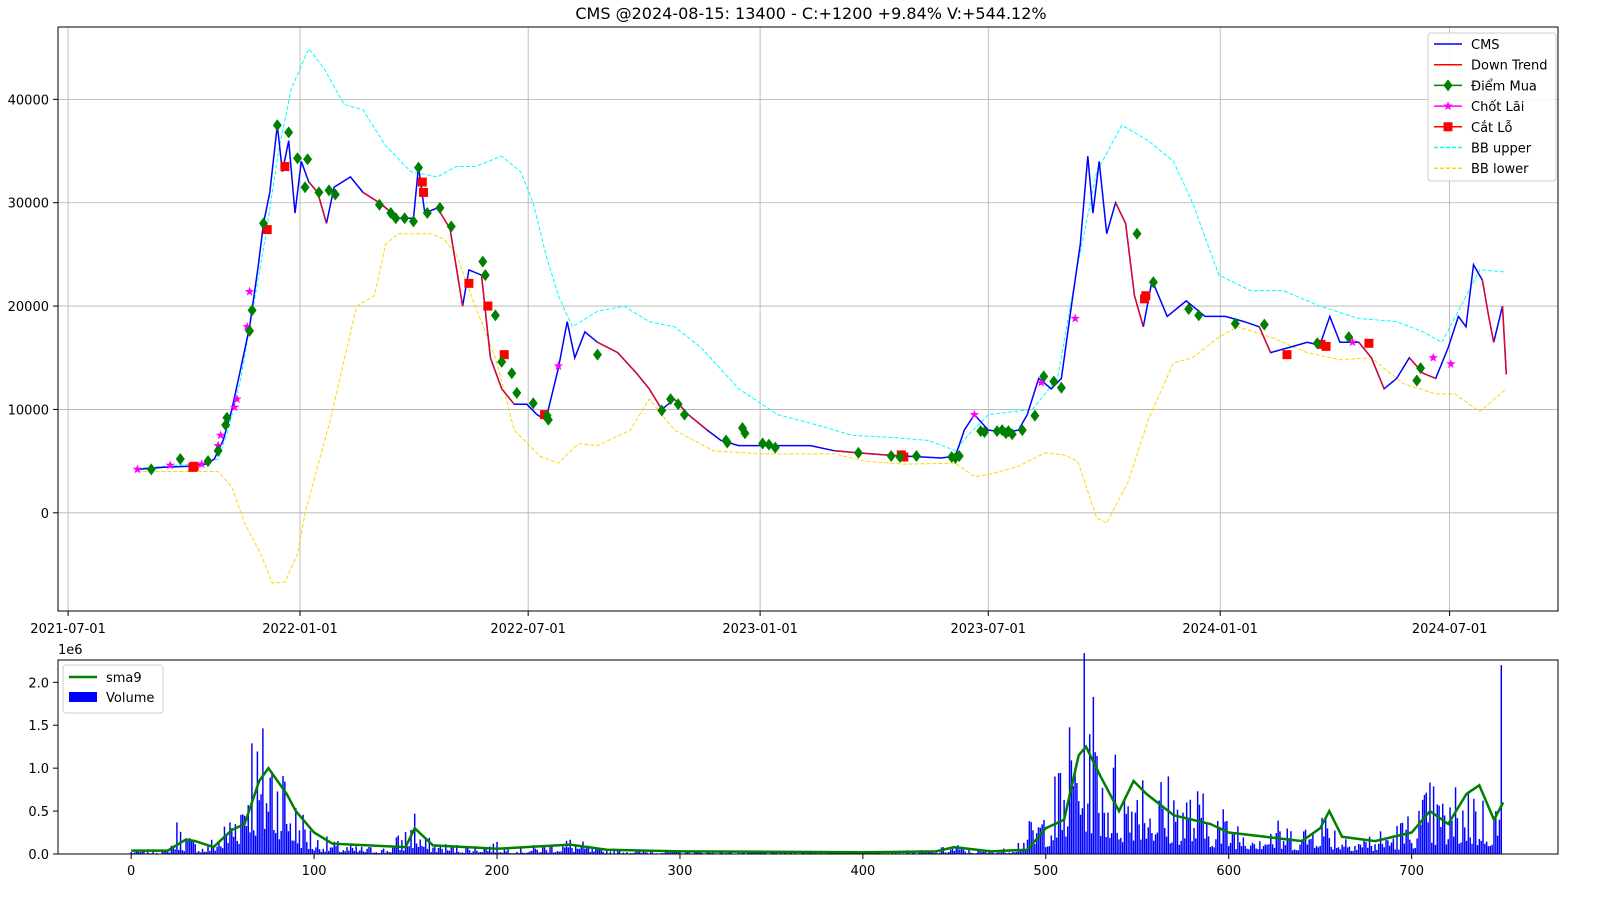 Image resolution: width=1600 pixels, height=900 pixels. What do you see at coordinates (38, 726) in the screenshot?
I see `y-tick-label: 1.5` at bounding box center [38, 726].